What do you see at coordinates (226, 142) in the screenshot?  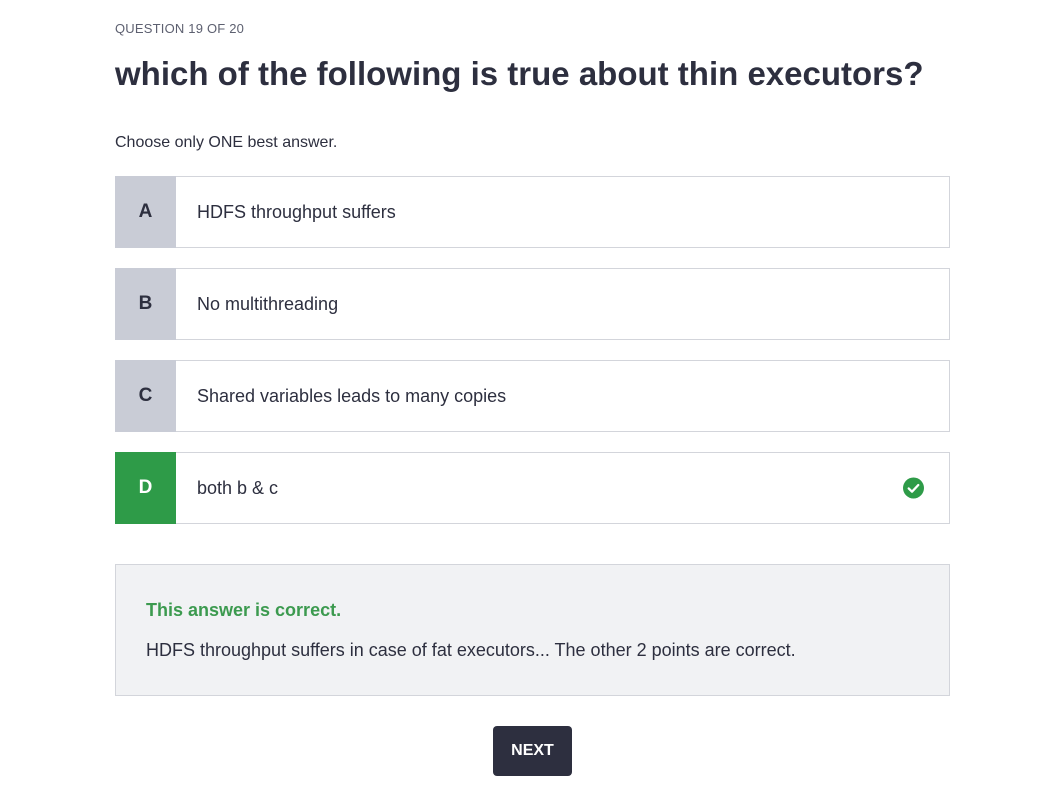 I see `answer-instruction: Choose only ONE best answer.` at bounding box center [226, 142].